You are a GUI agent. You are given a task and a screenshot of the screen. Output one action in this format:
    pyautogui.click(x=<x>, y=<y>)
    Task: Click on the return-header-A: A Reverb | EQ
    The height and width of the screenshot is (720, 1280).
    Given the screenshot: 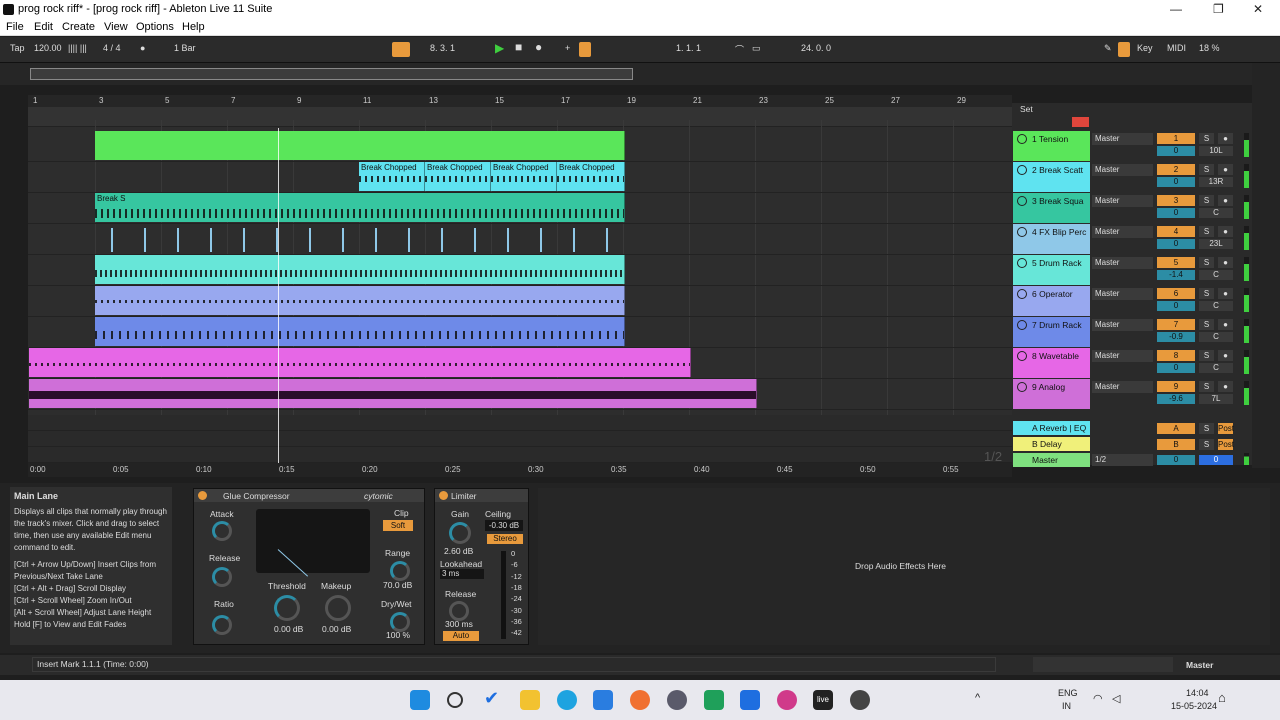 What is the action you would take?
    pyautogui.click(x=1051, y=428)
    